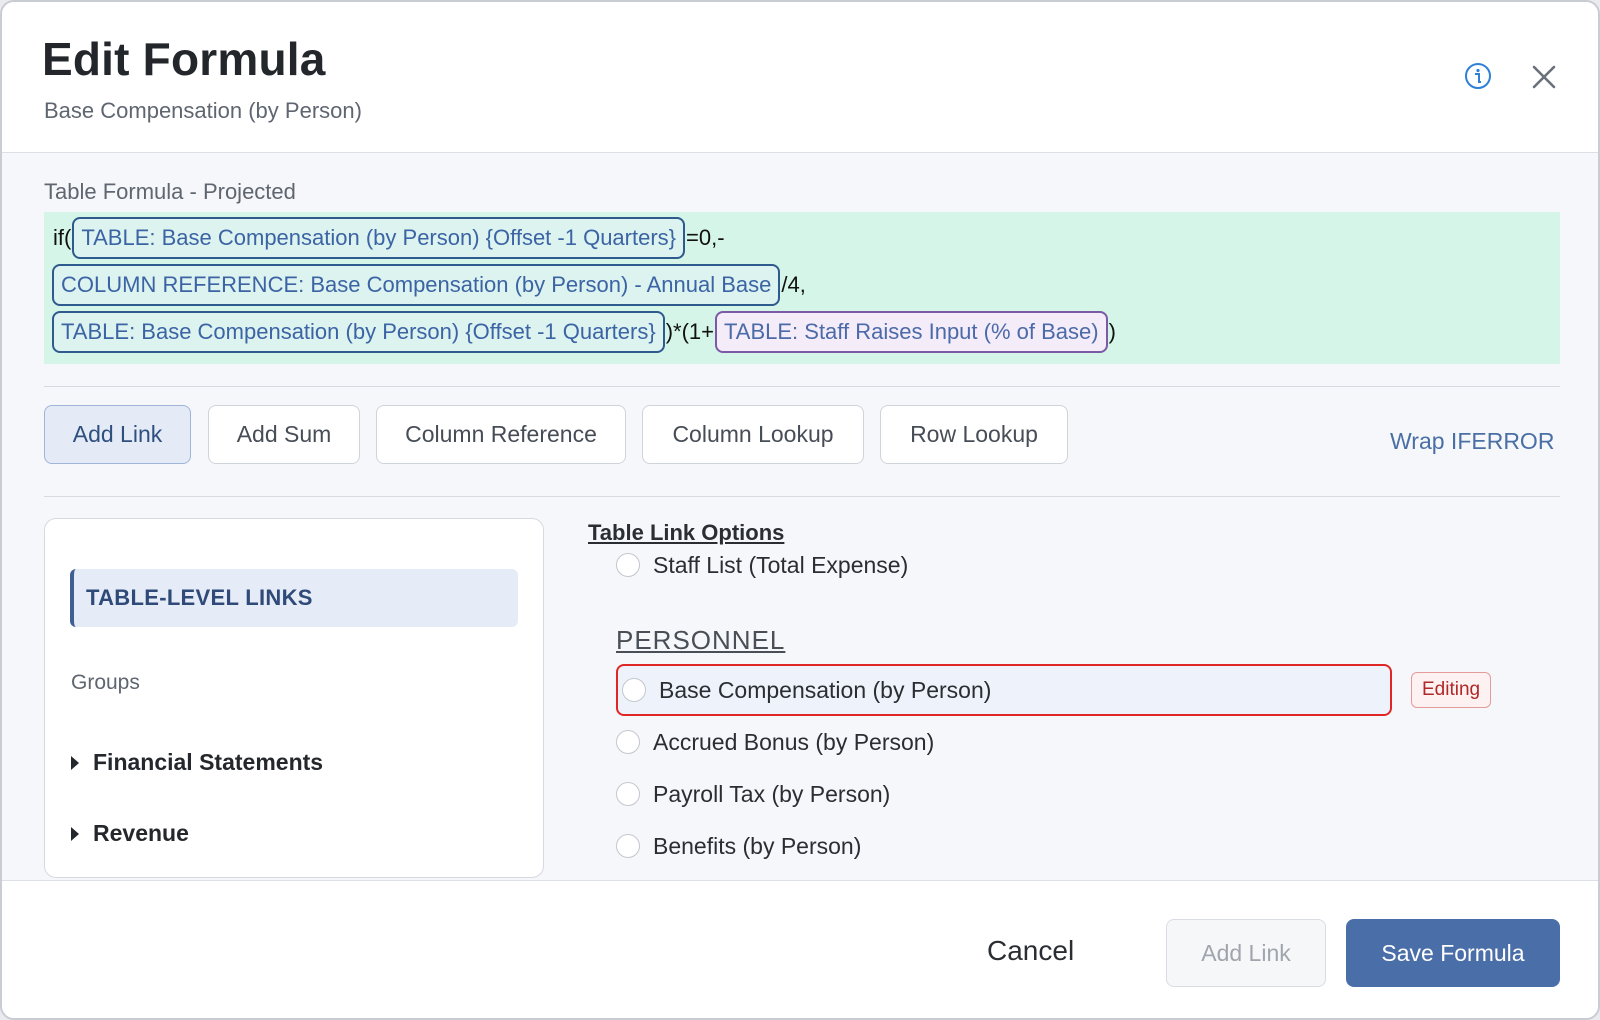 The width and height of the screenshot is (1600, 1020). I want to click on editing-badge: Editing, so click(1451, 690).